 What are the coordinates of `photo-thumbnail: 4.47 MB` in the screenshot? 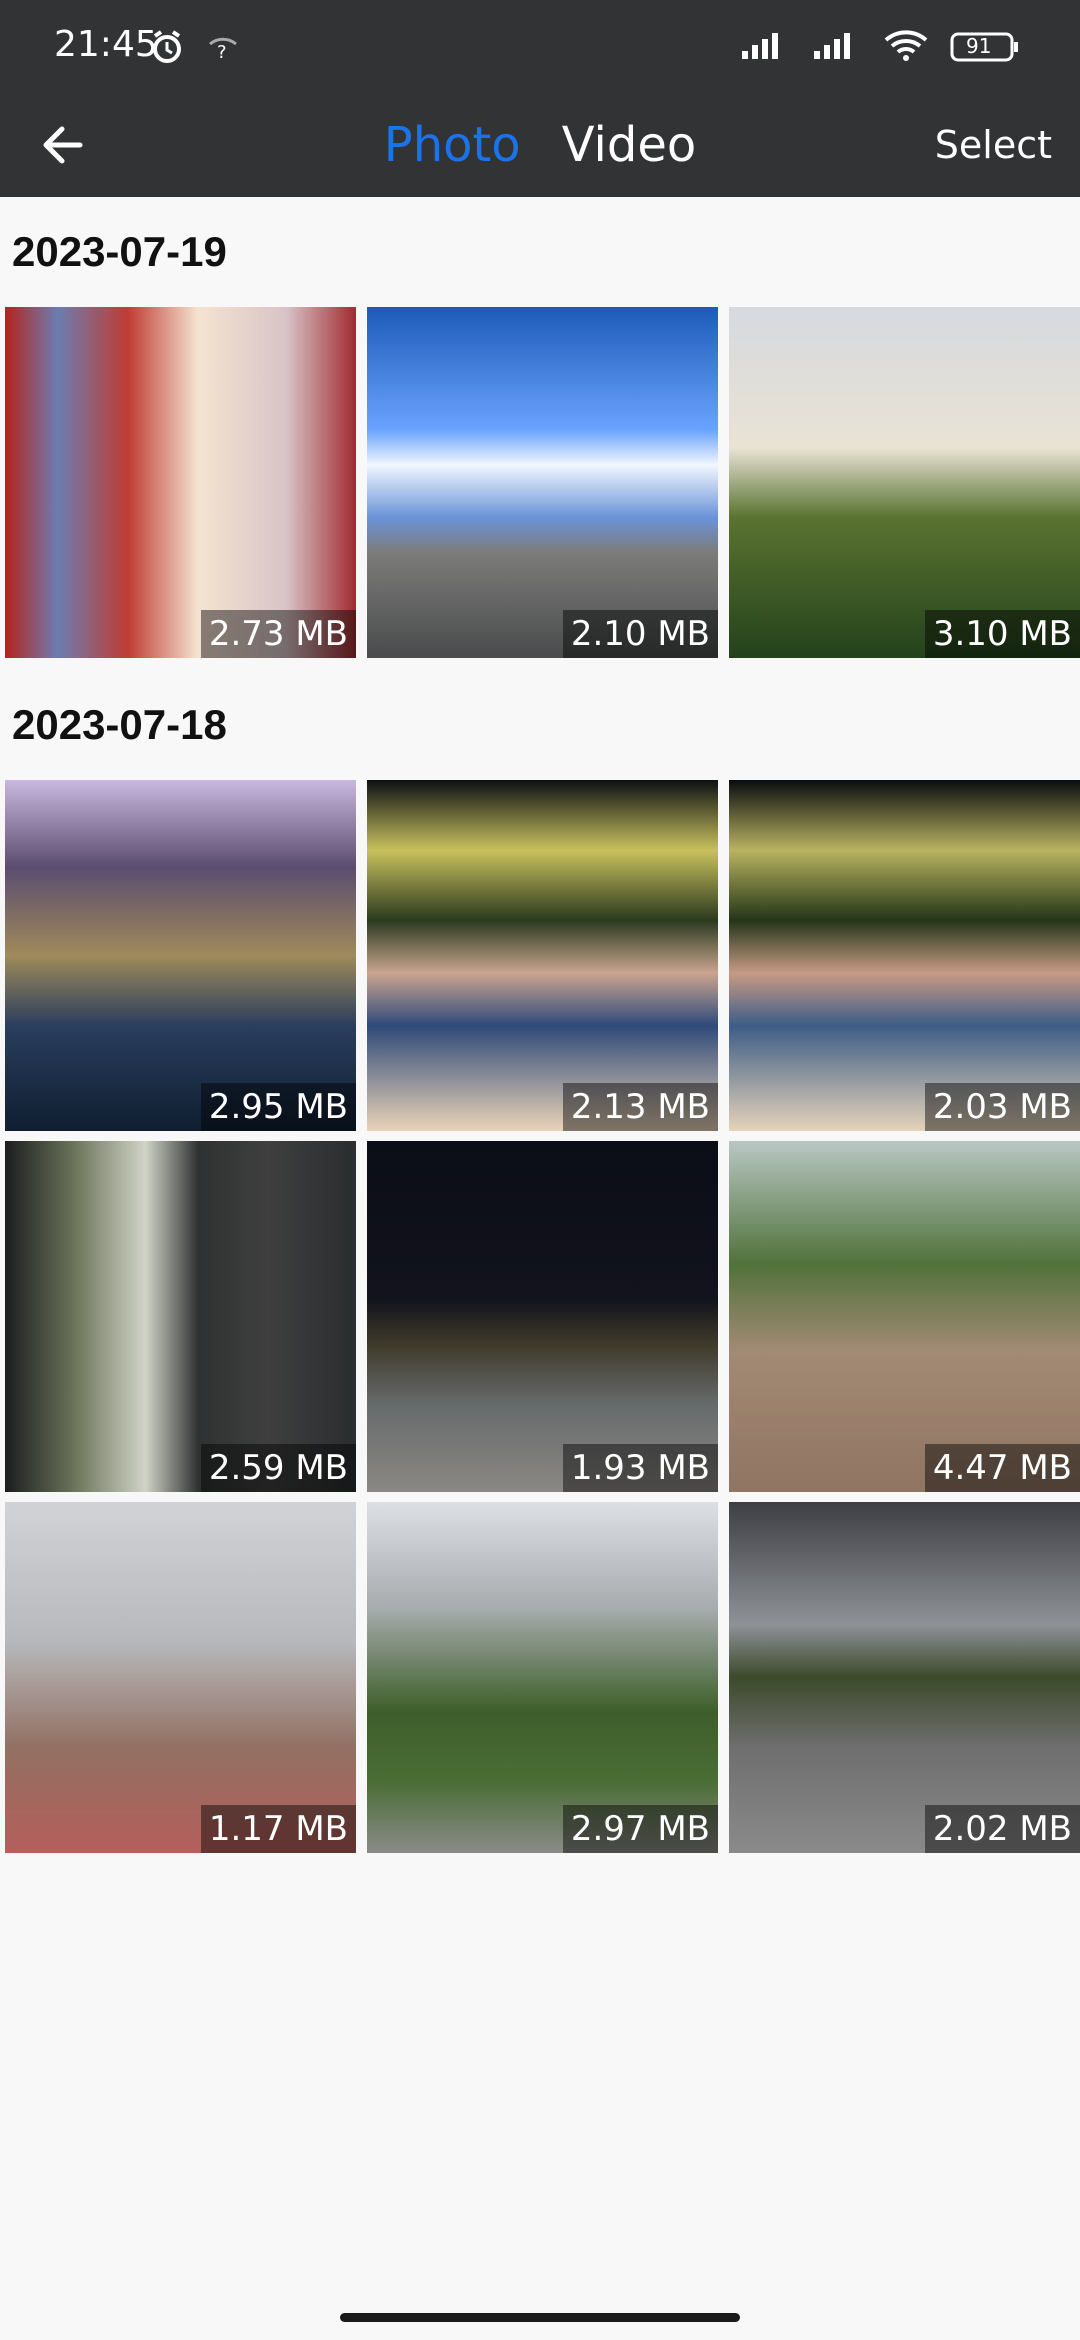 It's located at (904, 1316).